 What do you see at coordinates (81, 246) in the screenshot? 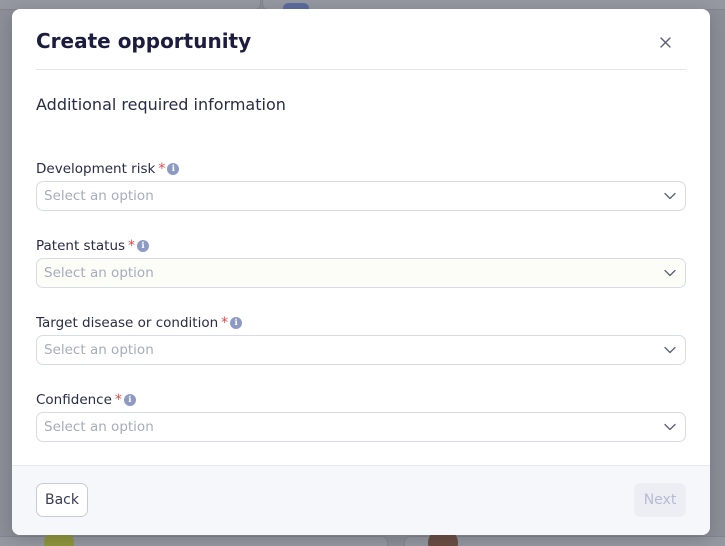
I see `field-label: Patent status` at bounding box center [81, 246].